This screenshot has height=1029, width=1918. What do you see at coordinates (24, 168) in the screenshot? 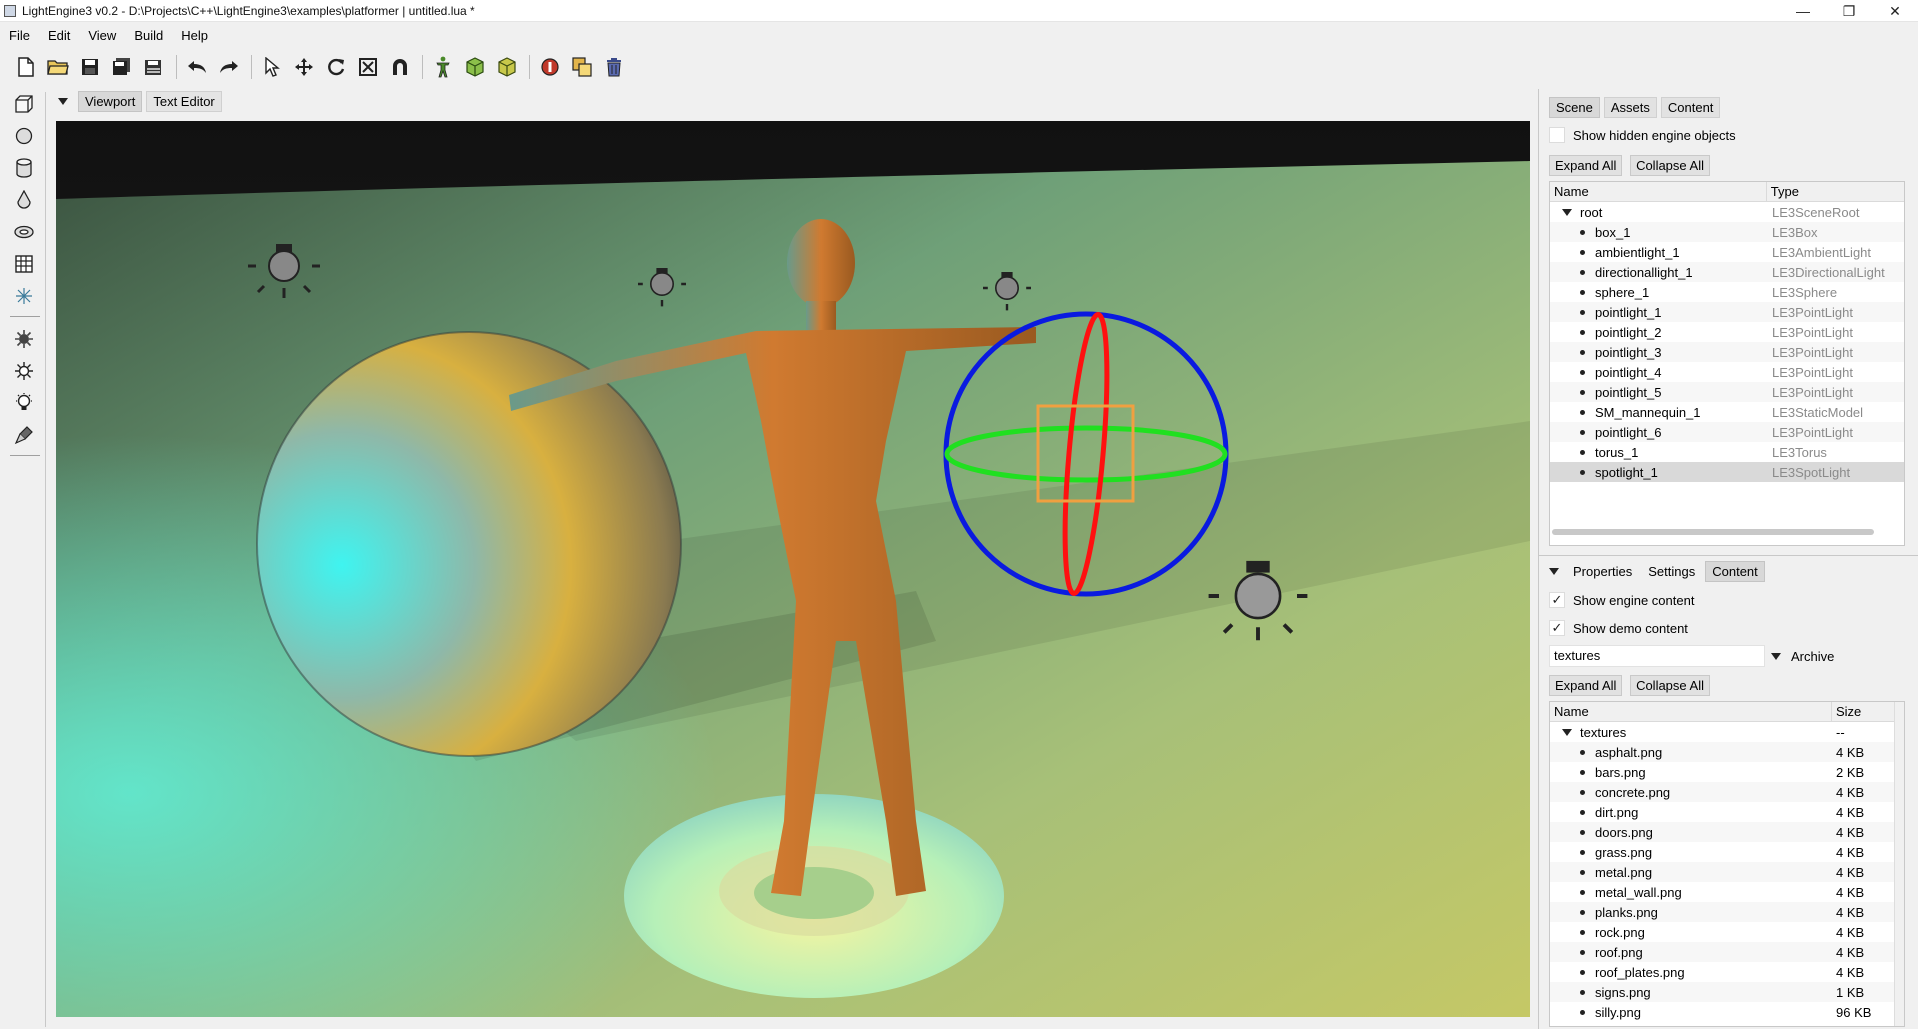
I see `add-cylinder-icon` at bounding box center [24, 168].